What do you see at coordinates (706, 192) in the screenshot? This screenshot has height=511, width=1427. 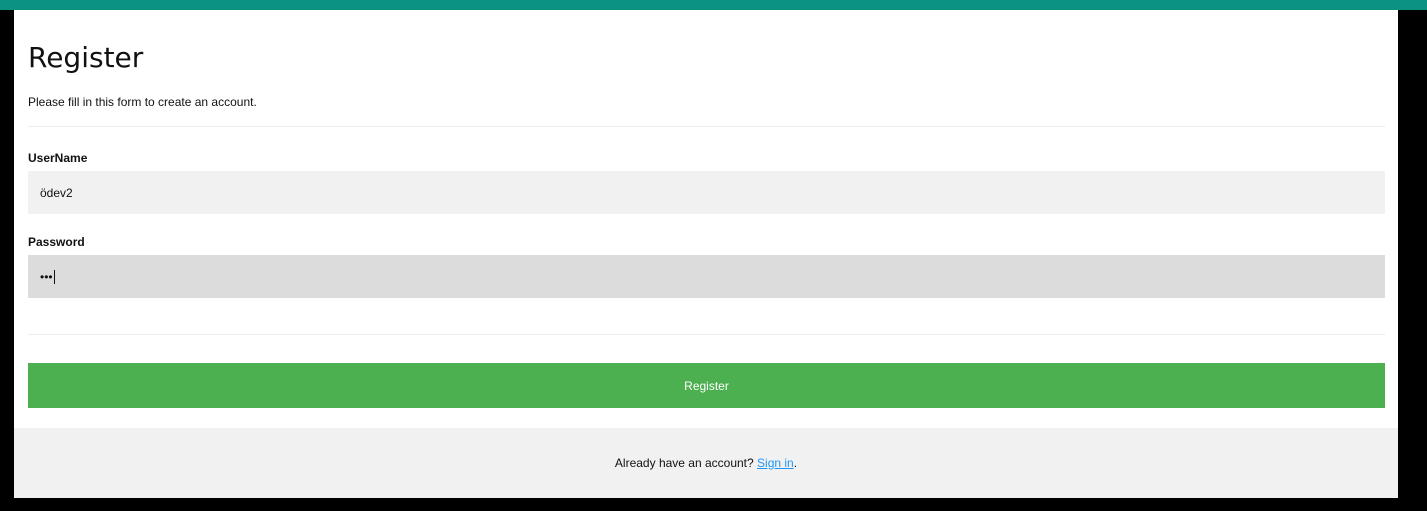 I see `username-input` at bounding box center [706, 192].